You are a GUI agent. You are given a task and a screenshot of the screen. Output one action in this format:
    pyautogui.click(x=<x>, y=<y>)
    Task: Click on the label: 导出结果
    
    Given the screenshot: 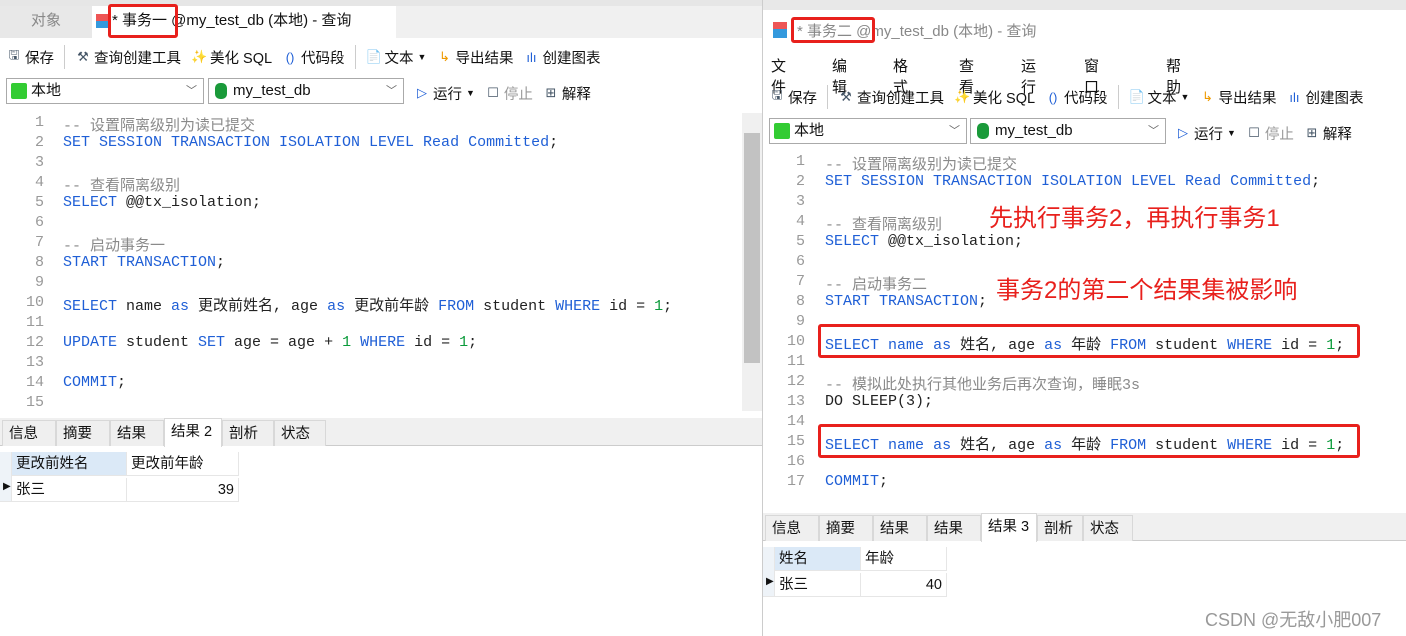 What is the action you would take?
    pyautogui.click(x=1247, y=98)
    